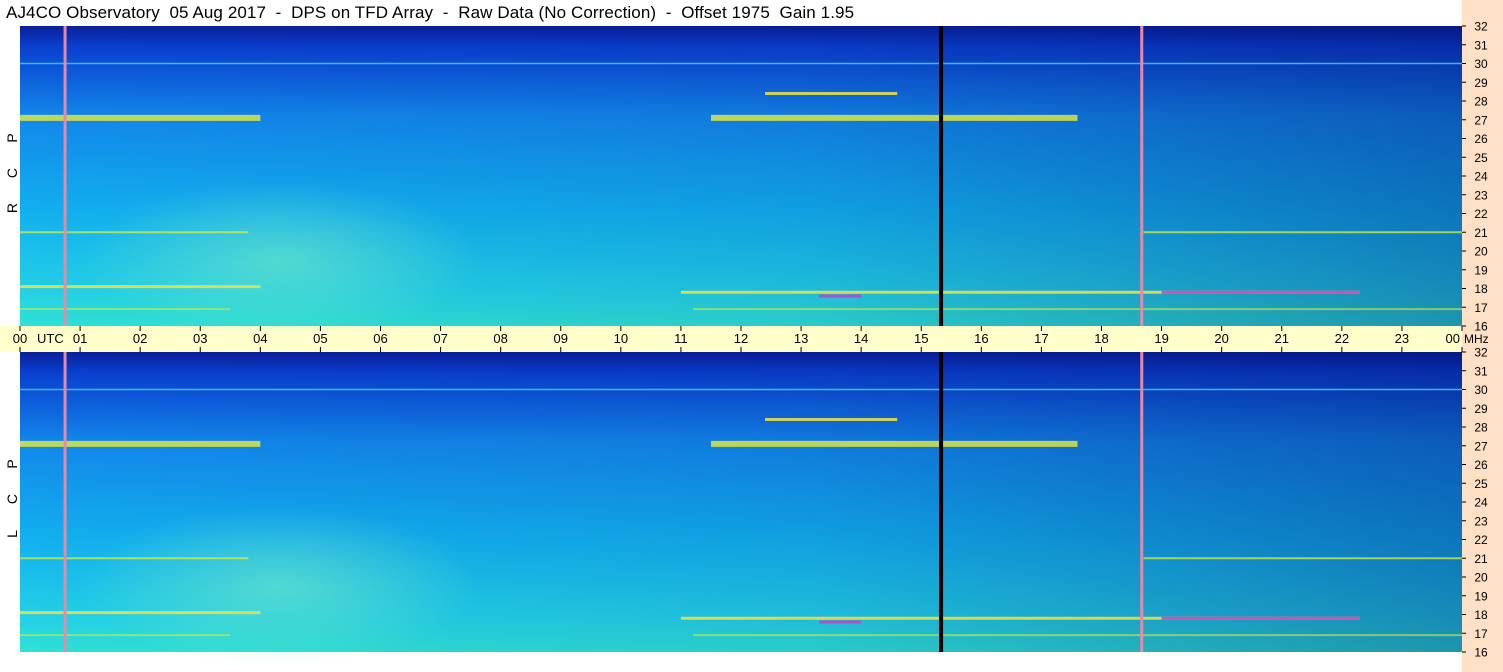 The height and width of the screenshot is (672, 1503). I want to click on xtick-label-1: 01, so click(80, 338).